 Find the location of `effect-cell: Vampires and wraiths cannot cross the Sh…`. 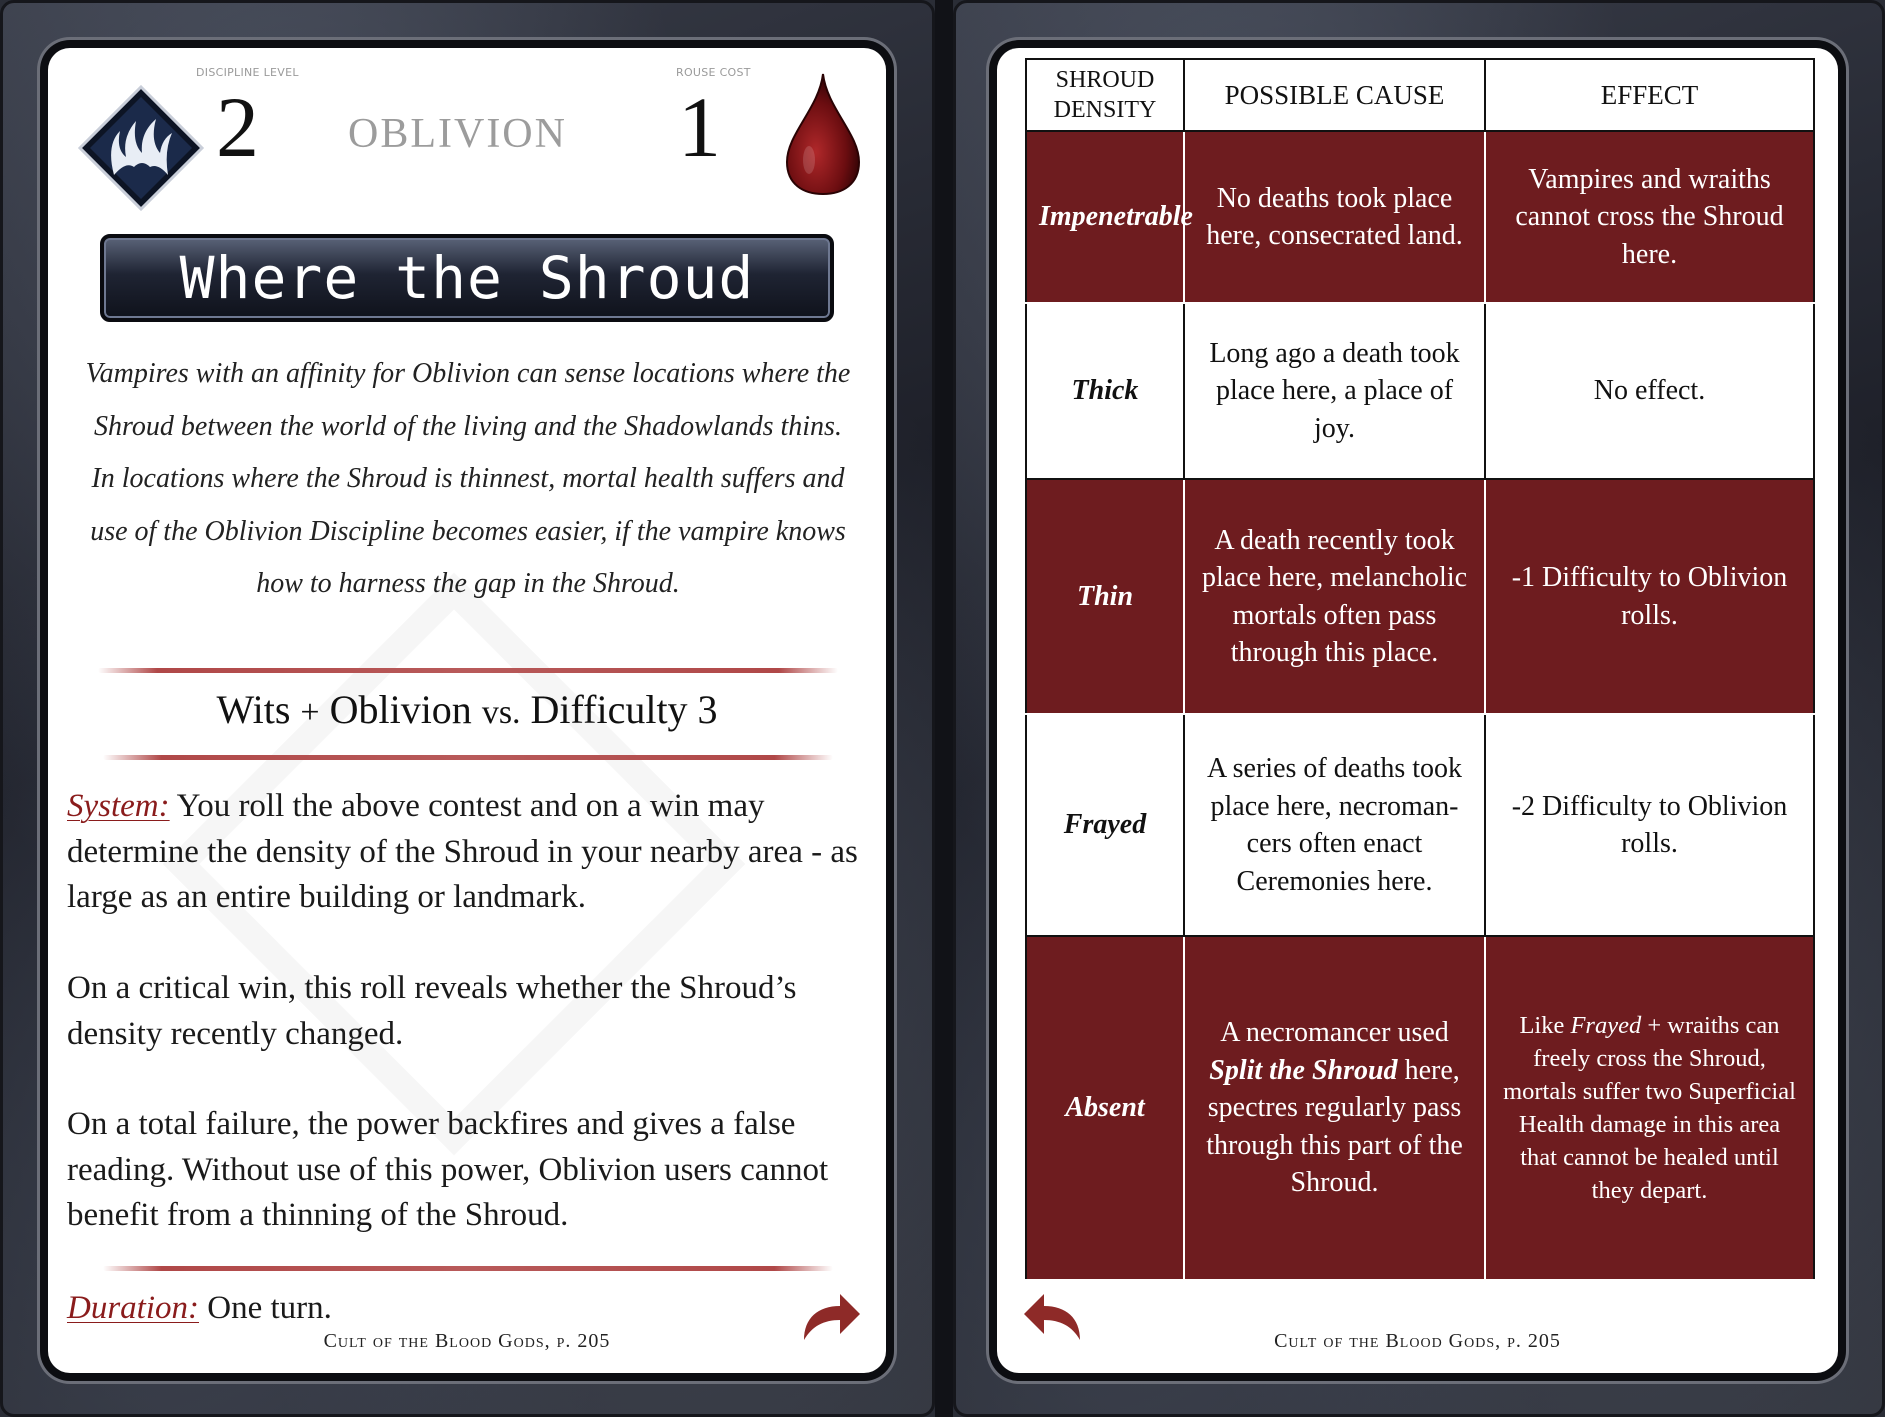

effect-cell: Vampires and wraiths cannot cross the Sh… is located at coordinates (1649, 217).